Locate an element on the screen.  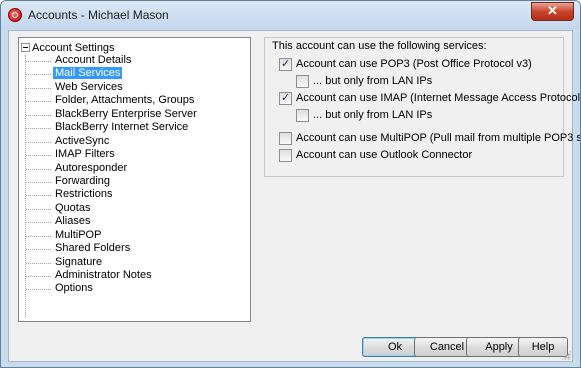
collapse-icon is located at coordinates (25, 47).